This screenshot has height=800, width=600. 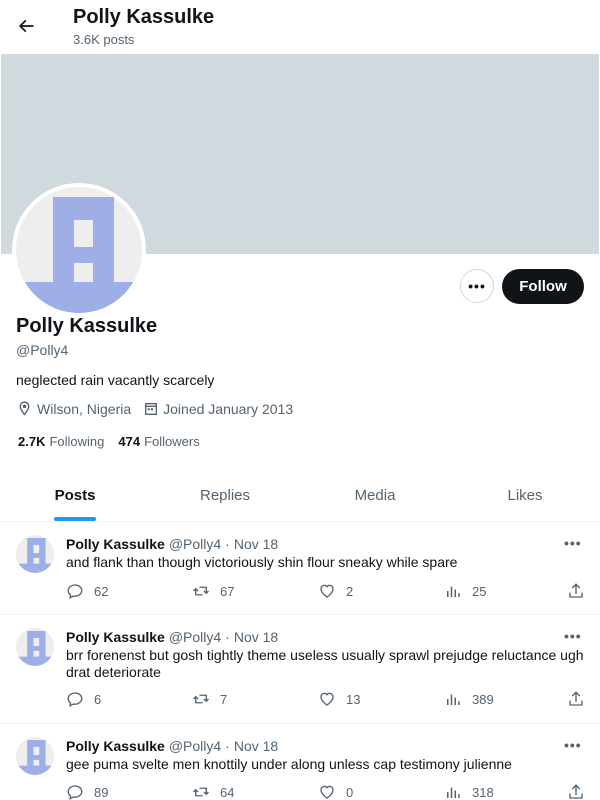 What do you see at coordinates (350, 591) in the screenshot?
I see `like-count: 2` at bounding box center [350, 591].